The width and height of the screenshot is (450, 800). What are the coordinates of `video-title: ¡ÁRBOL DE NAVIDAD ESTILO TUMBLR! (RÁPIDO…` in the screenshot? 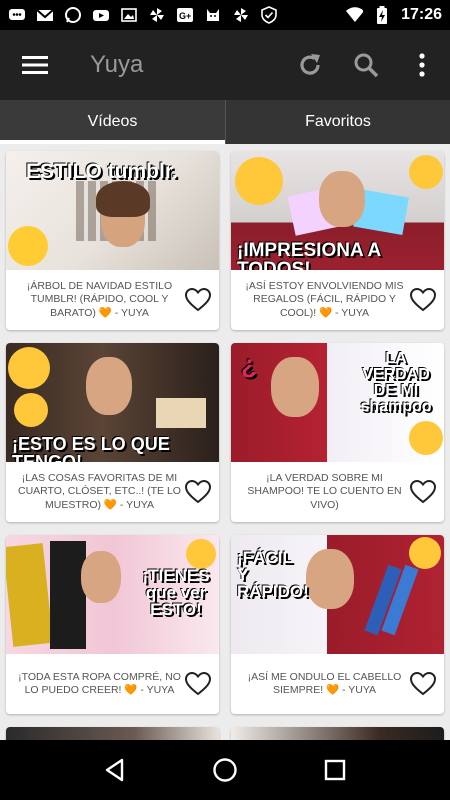 It's located at (99, 299).